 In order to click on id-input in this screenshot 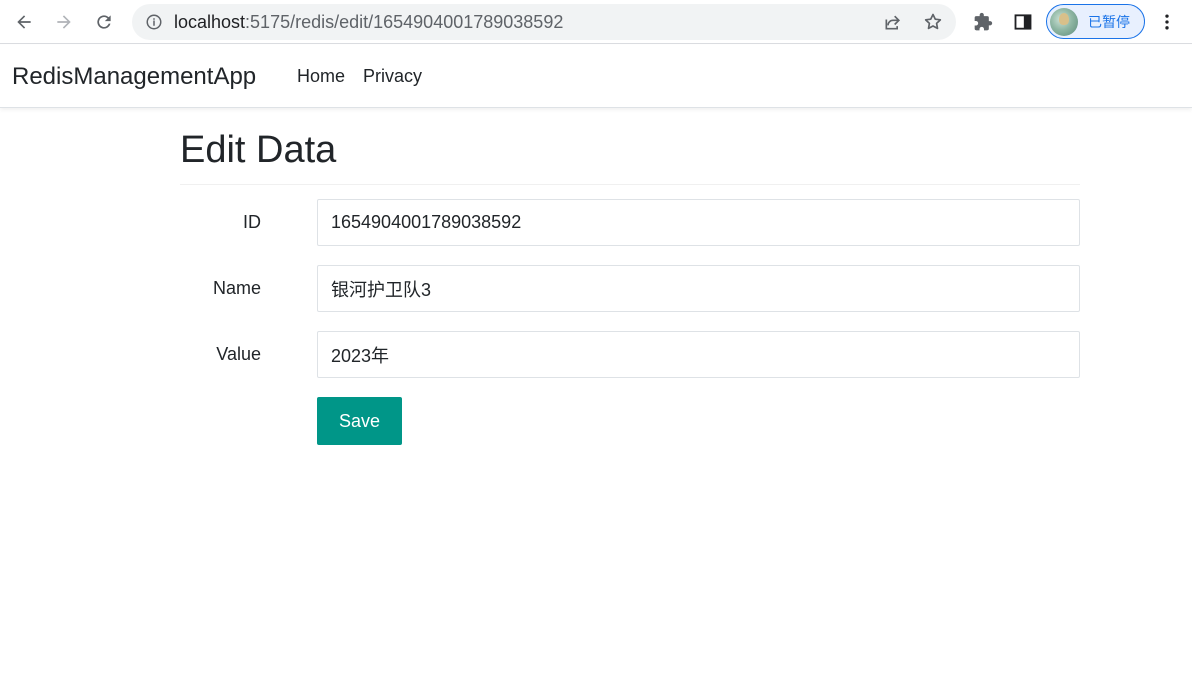, I will do `click(698, 222)`.